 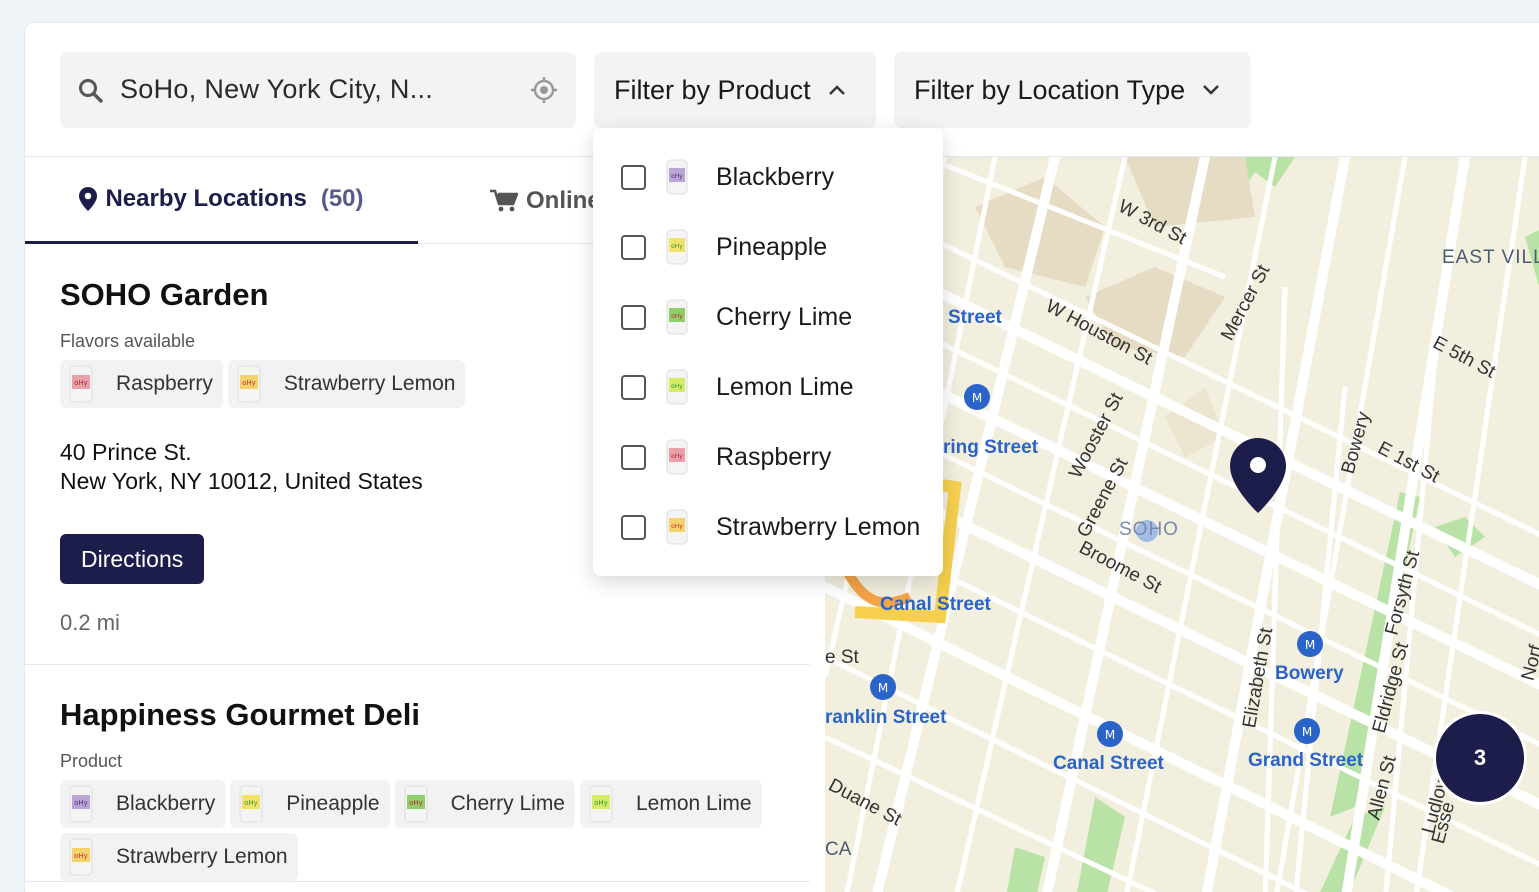 I want to click on map-label: CA, so click(x=838, y=849).